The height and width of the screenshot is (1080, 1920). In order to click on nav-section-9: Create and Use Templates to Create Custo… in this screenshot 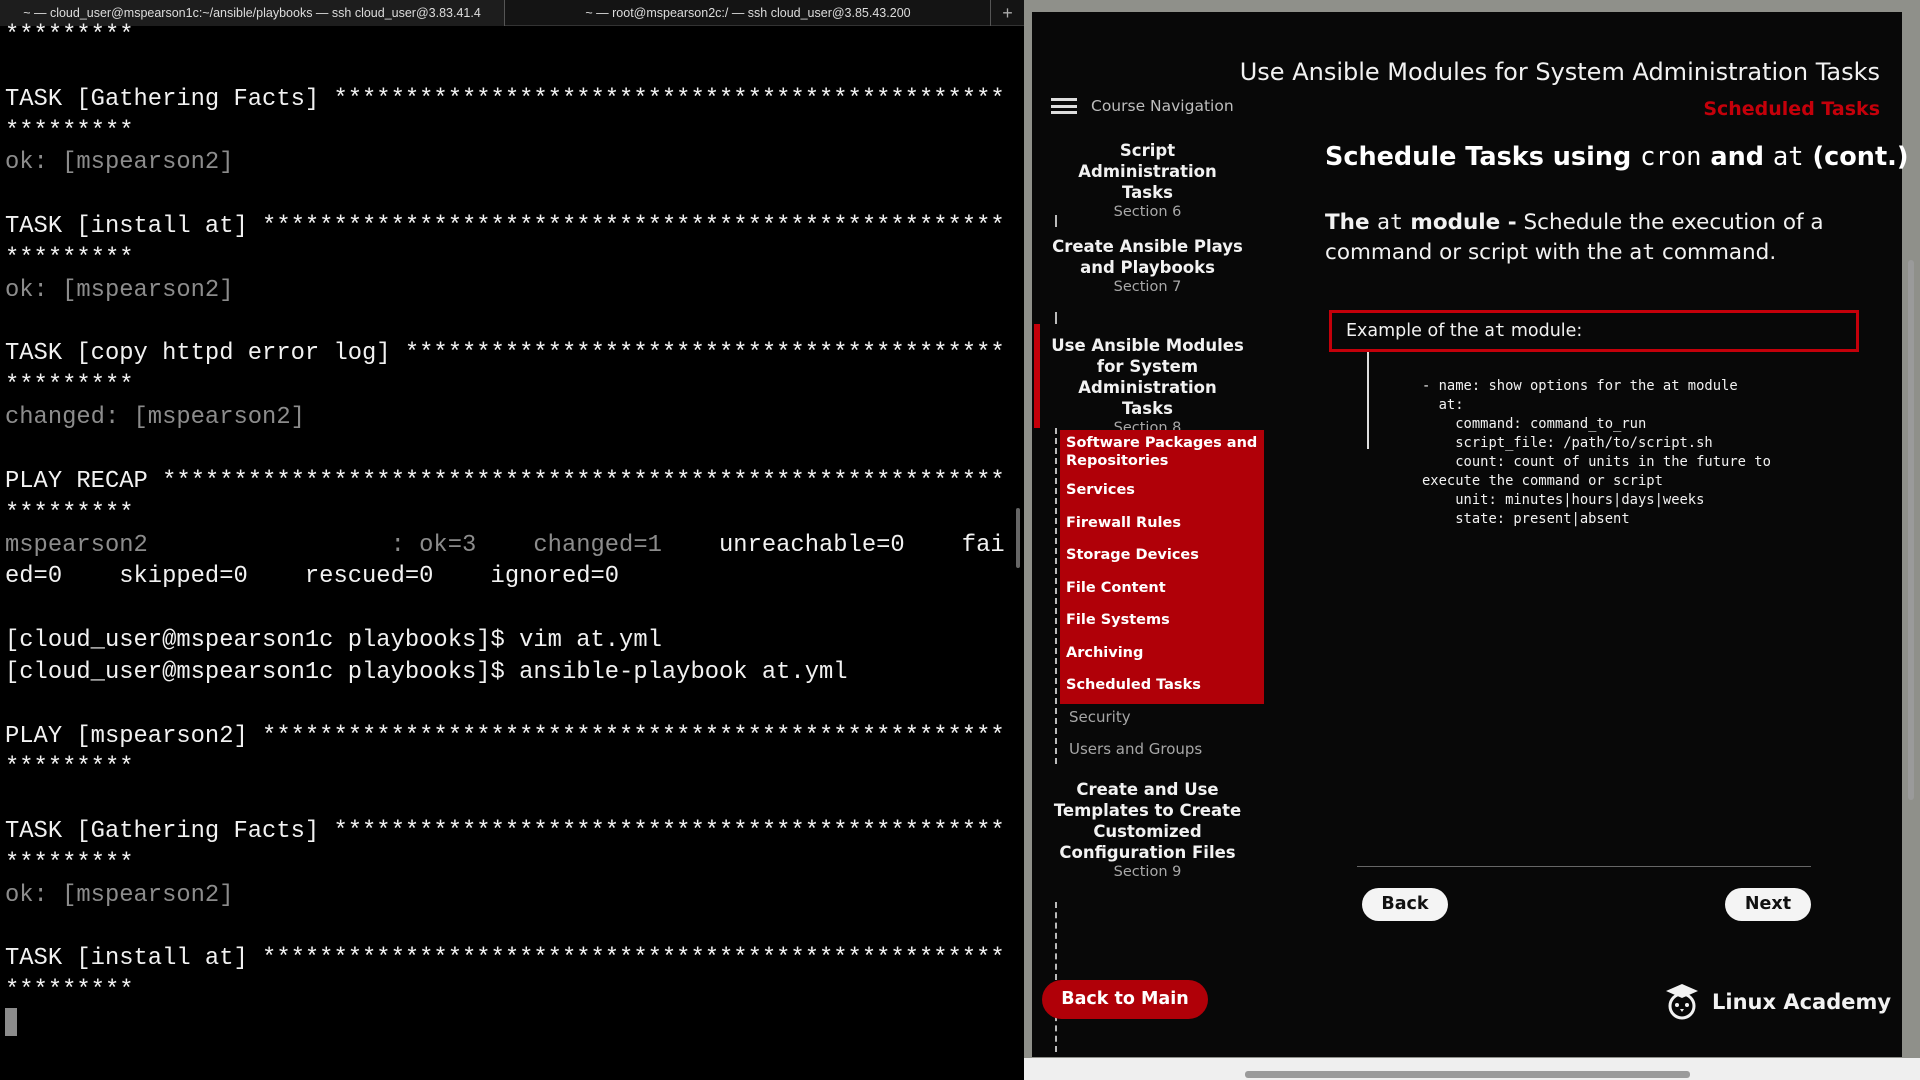, I will do `click(1147, 830)`.